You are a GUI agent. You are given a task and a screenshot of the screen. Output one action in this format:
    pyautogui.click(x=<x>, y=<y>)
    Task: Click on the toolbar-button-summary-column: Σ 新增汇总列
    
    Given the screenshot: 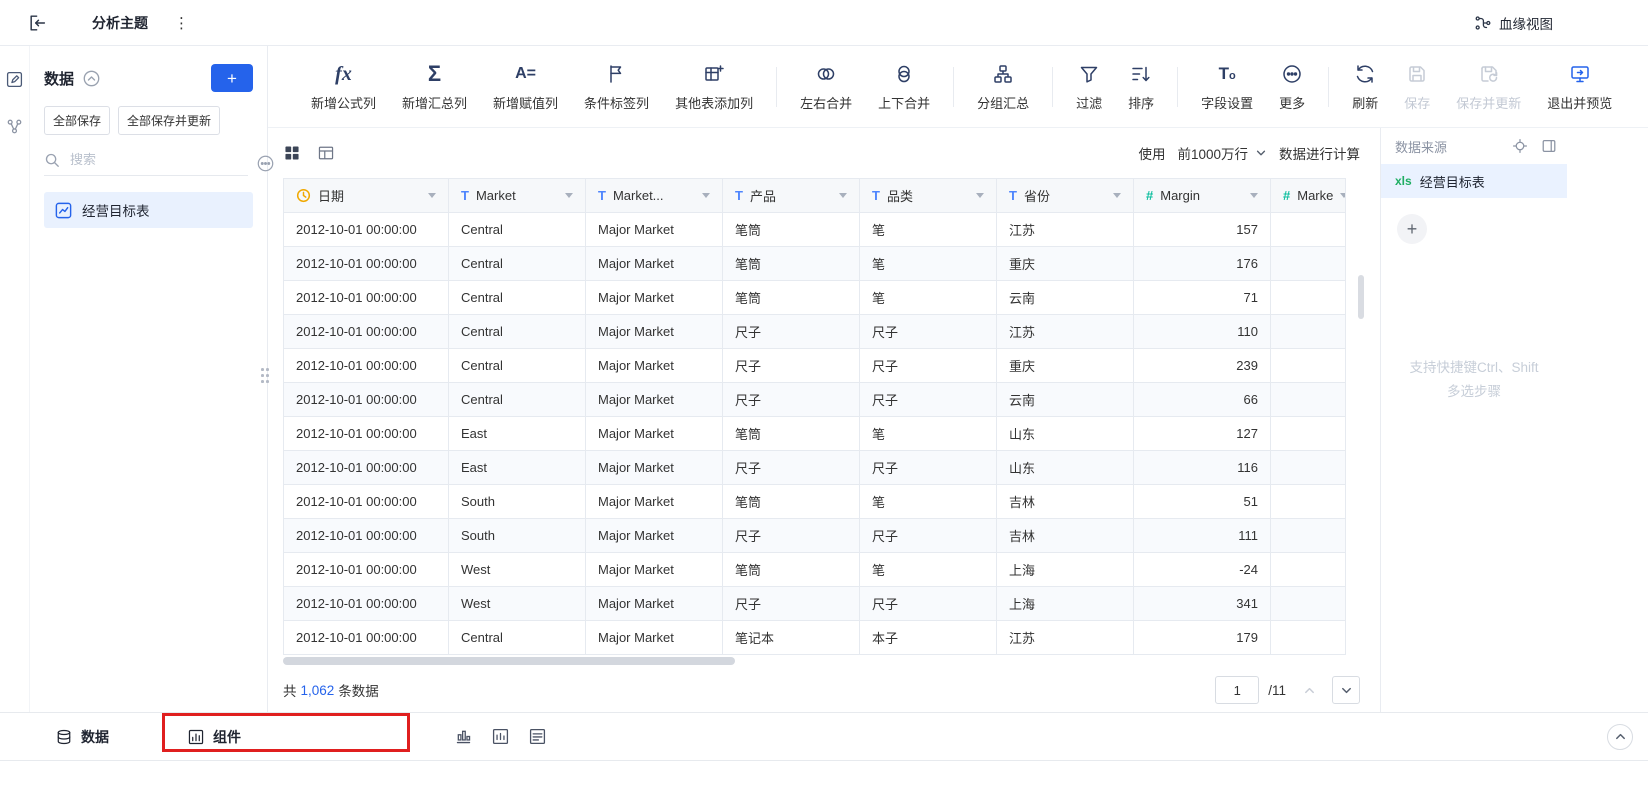 What is the action you would take?
    pyautogui.click(x=434, y=87)
    